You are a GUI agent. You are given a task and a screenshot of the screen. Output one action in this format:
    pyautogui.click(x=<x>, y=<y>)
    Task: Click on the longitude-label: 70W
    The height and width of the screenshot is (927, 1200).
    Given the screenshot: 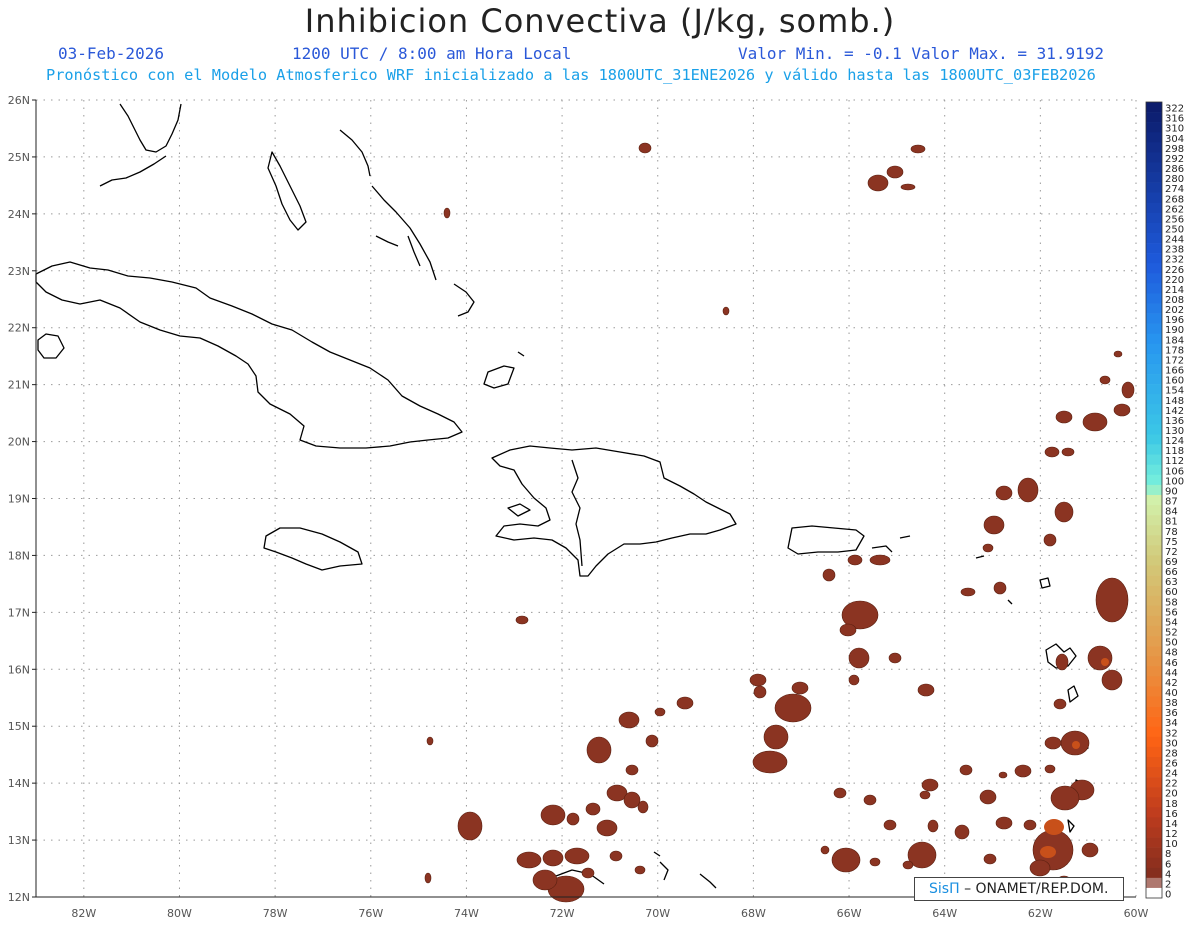 What is the action you would take?
    pyautogui.click(x=657, y=913)
    